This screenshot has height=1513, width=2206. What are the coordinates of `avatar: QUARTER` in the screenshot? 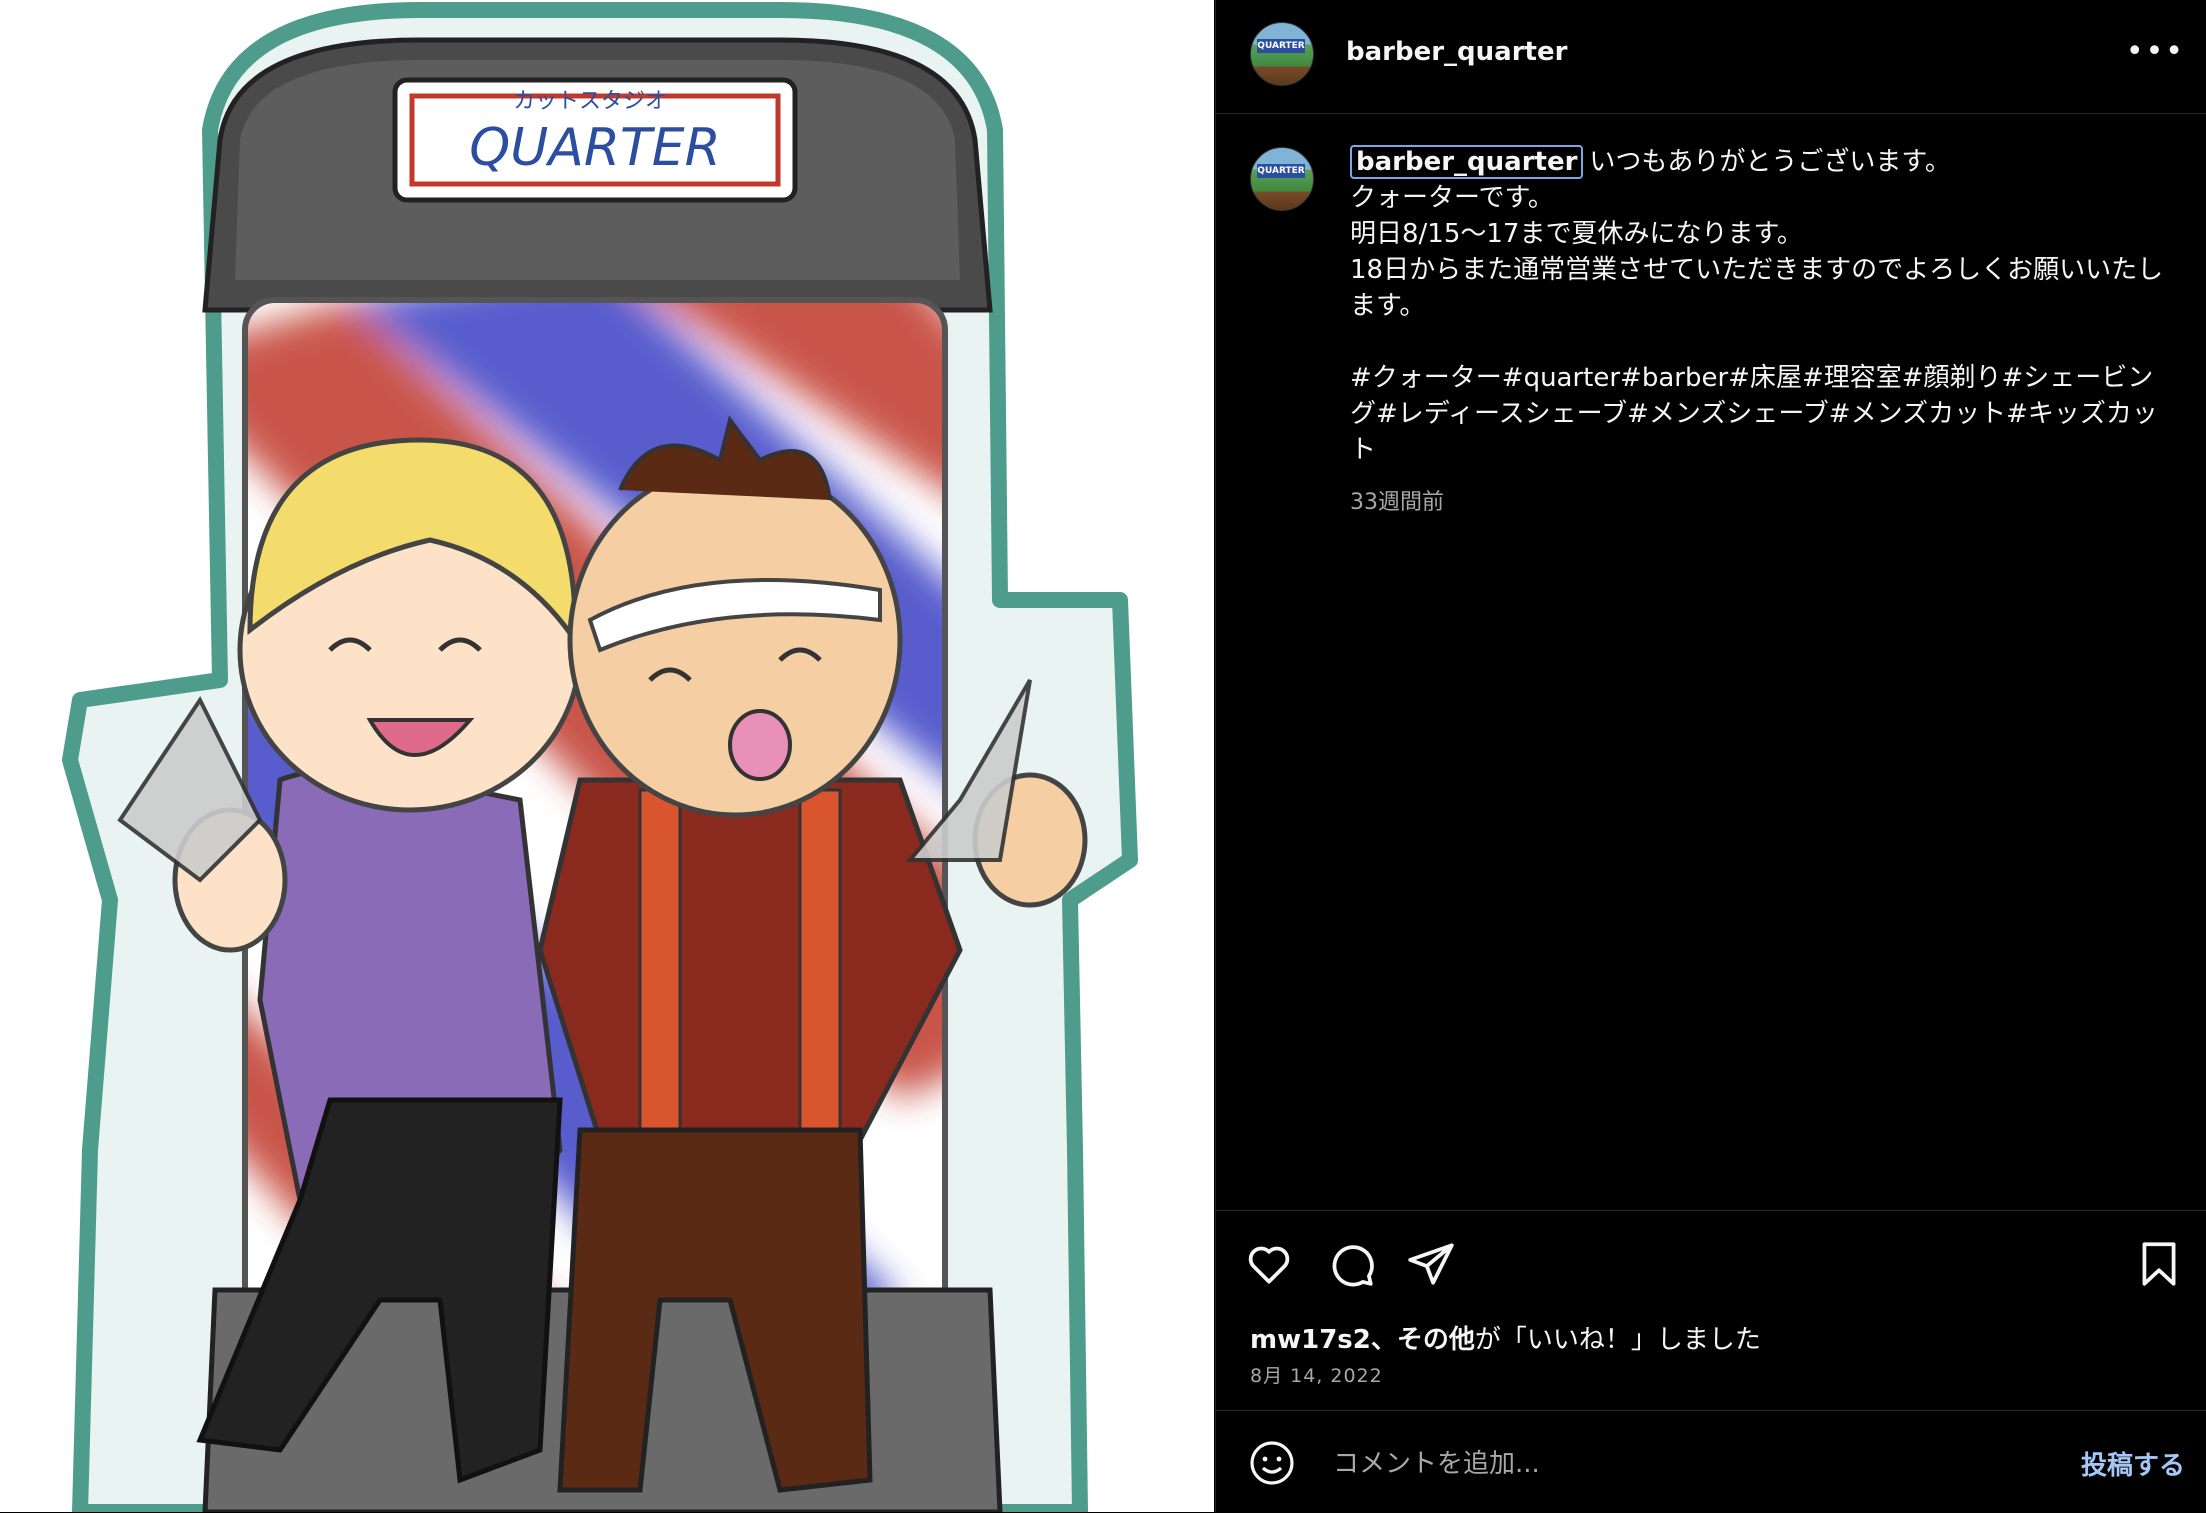 It's located at (1282, 54).